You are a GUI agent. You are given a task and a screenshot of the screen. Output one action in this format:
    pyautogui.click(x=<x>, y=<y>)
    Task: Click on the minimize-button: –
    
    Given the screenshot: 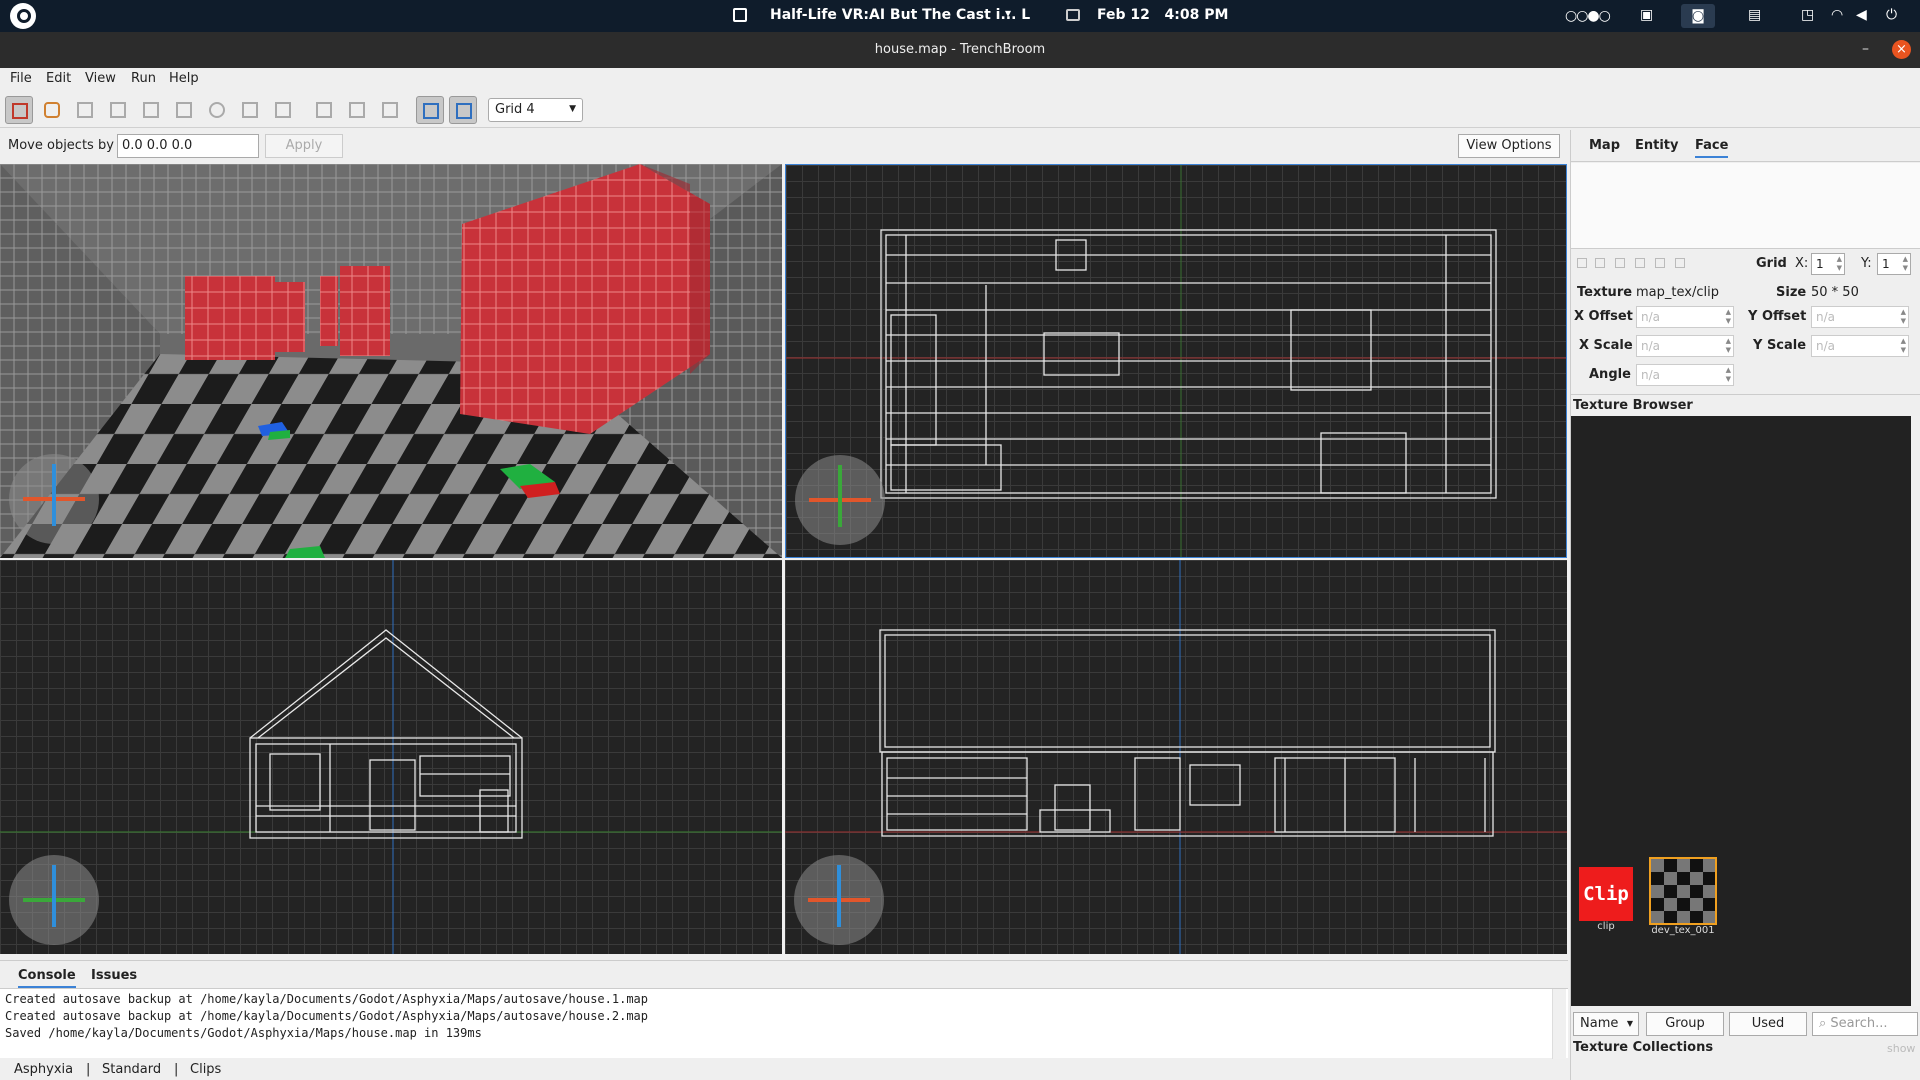 What is the action you would take?
    pyautogui.click(x=1865, y=49)
    